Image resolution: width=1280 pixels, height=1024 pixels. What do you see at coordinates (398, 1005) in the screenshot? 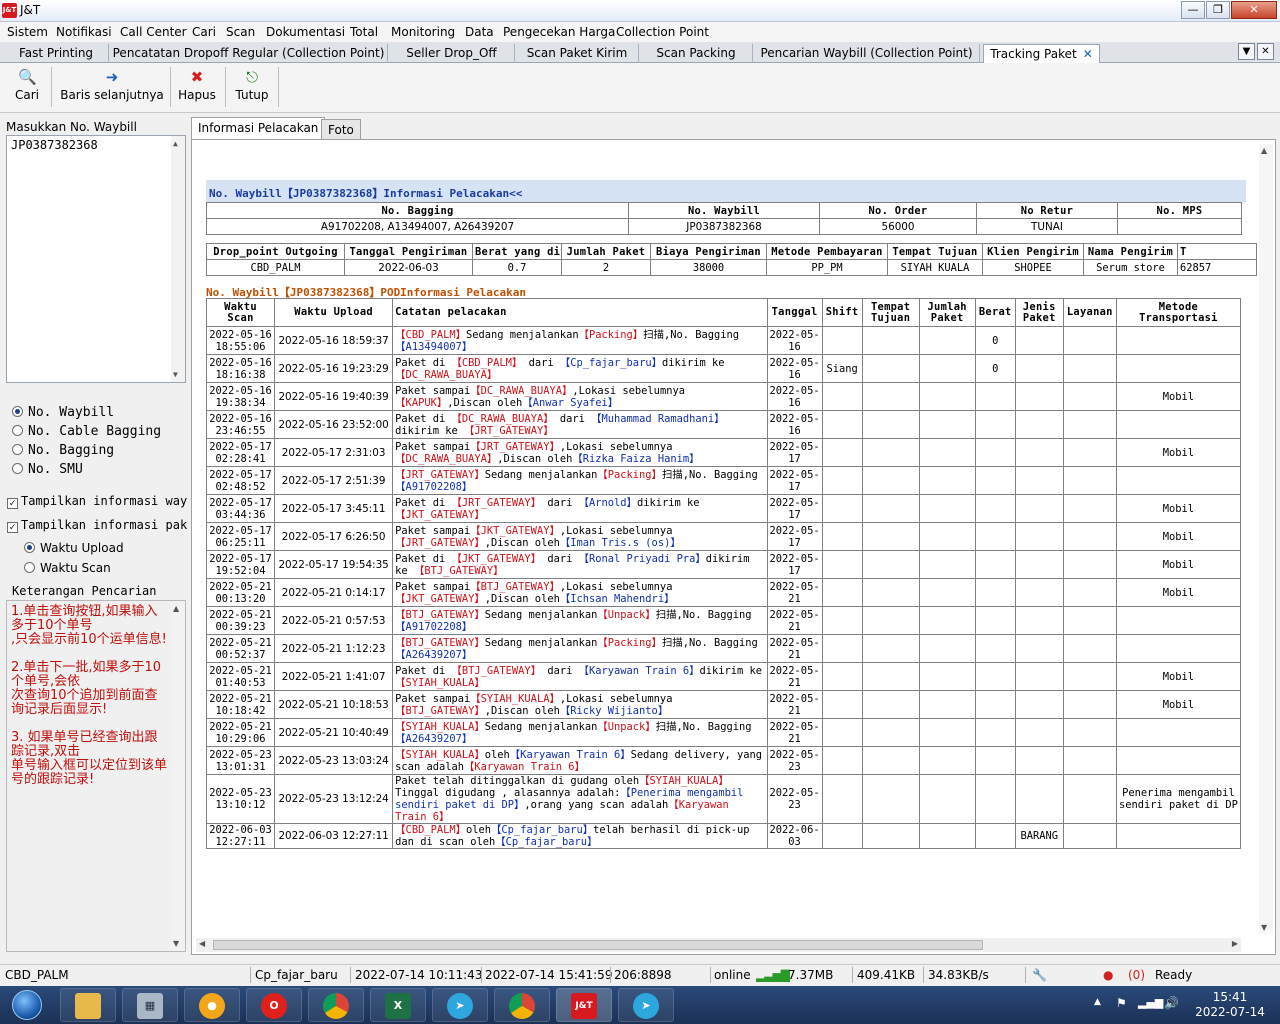
I see `taskbar-excel: X` at bounding box center [398, 1005].